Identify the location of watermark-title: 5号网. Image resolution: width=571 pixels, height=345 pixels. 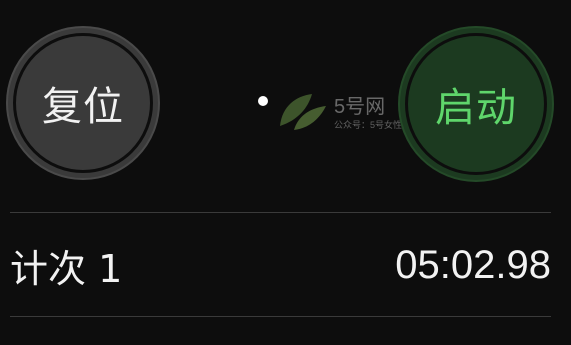
(360, 107).